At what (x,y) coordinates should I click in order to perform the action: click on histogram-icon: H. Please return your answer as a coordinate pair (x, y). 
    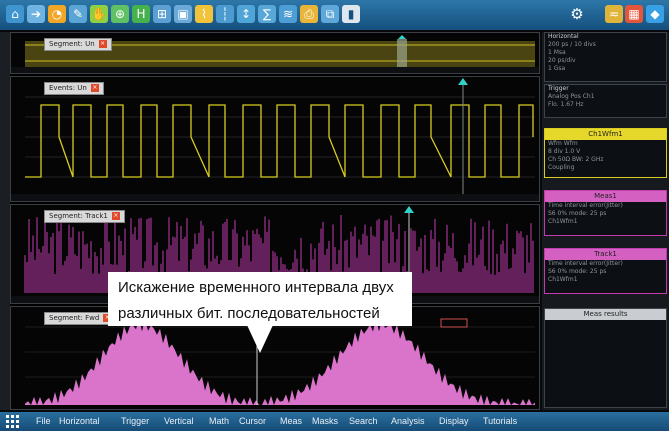
    Looking at the image, I should click on (141, 14).